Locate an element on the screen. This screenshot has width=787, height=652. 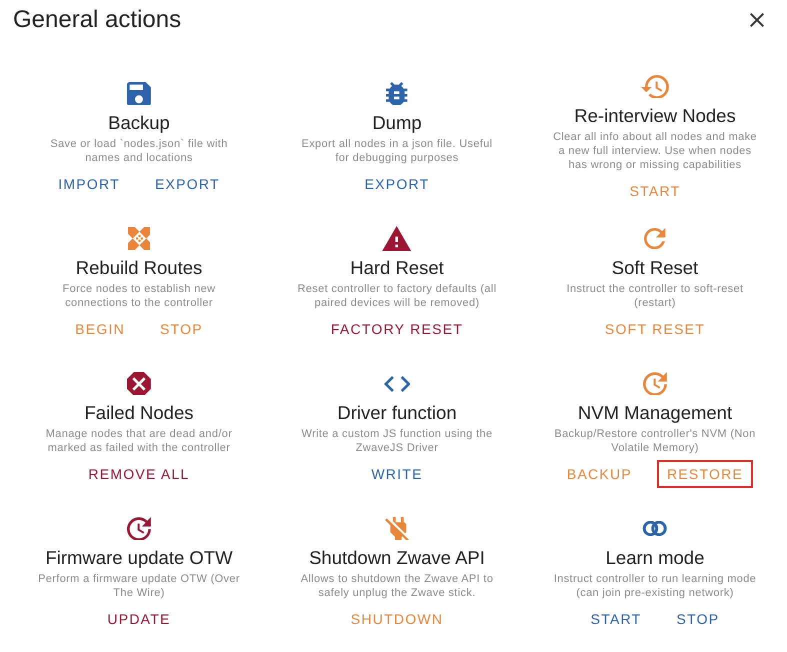
action-title: Learn mode is located at coordinates (655, 558).